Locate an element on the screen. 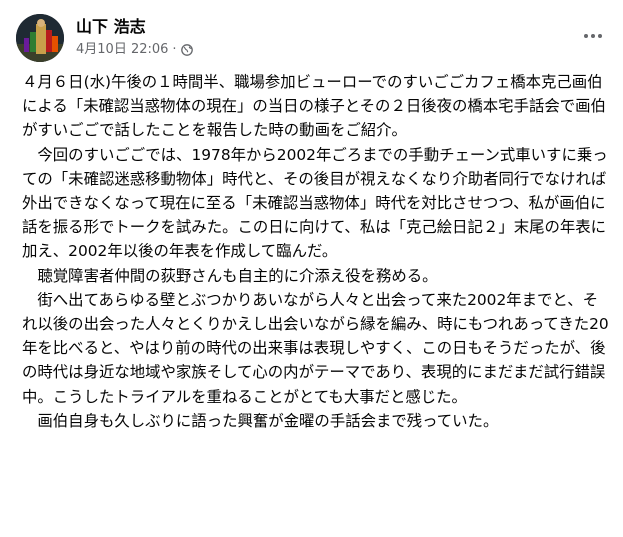 The height and width of the screenshot is (537, 623). post-meta: 4月10日 22:06 · is located at coordinates (134, 50).